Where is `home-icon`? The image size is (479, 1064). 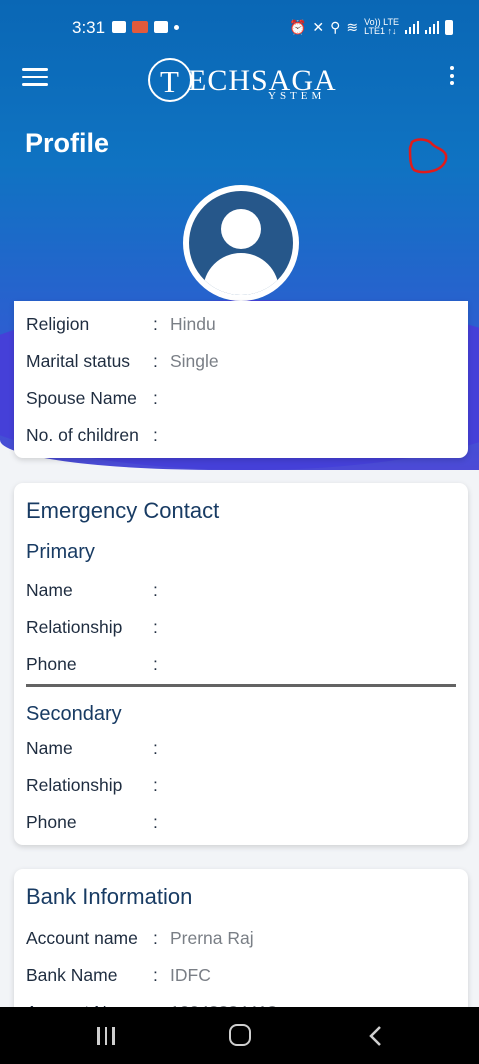
home-icon is located at coordinates (240, 1035).